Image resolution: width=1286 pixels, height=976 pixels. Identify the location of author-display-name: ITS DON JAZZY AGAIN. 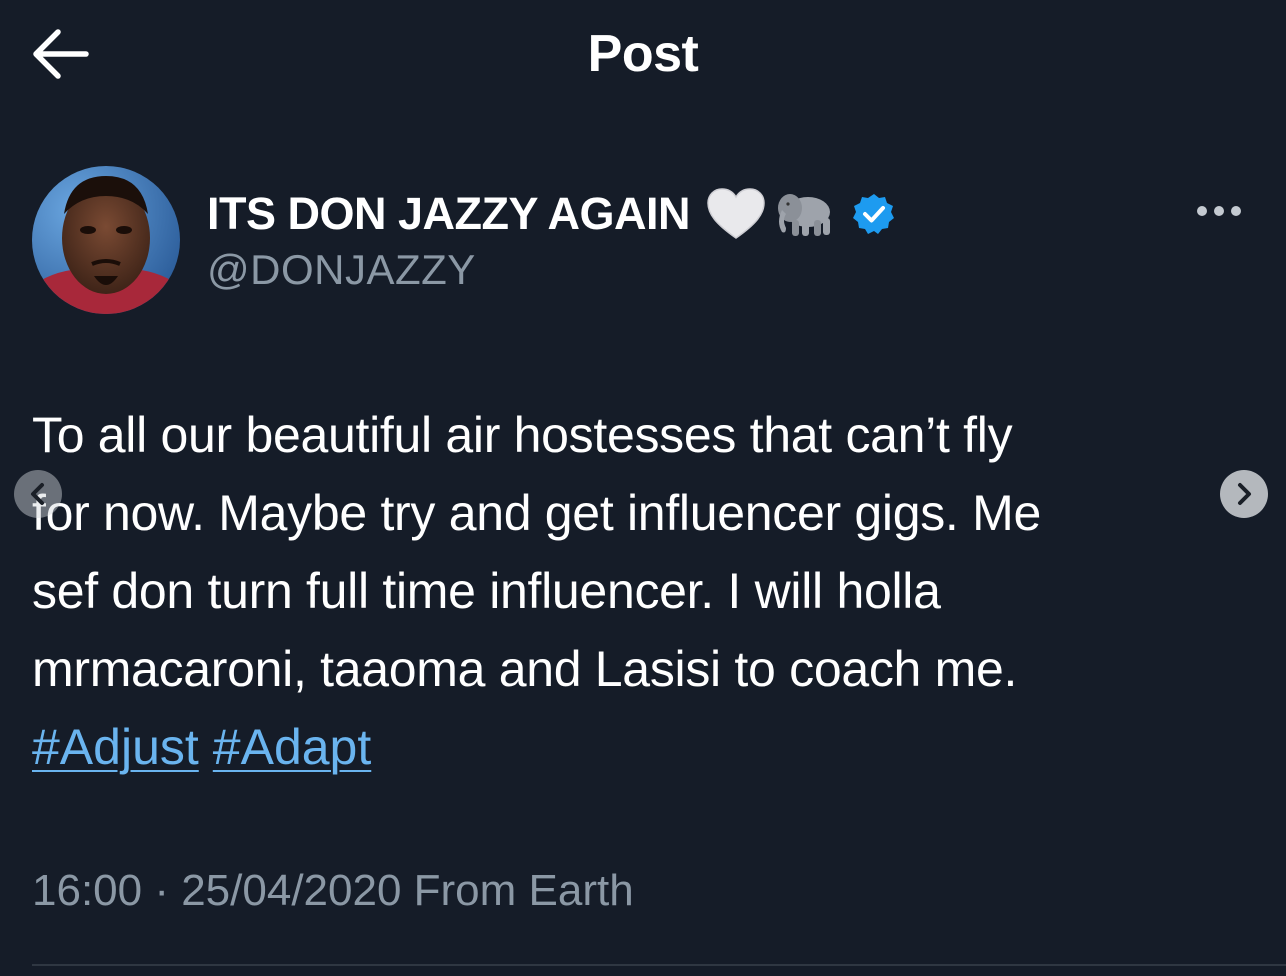
(449, 214).